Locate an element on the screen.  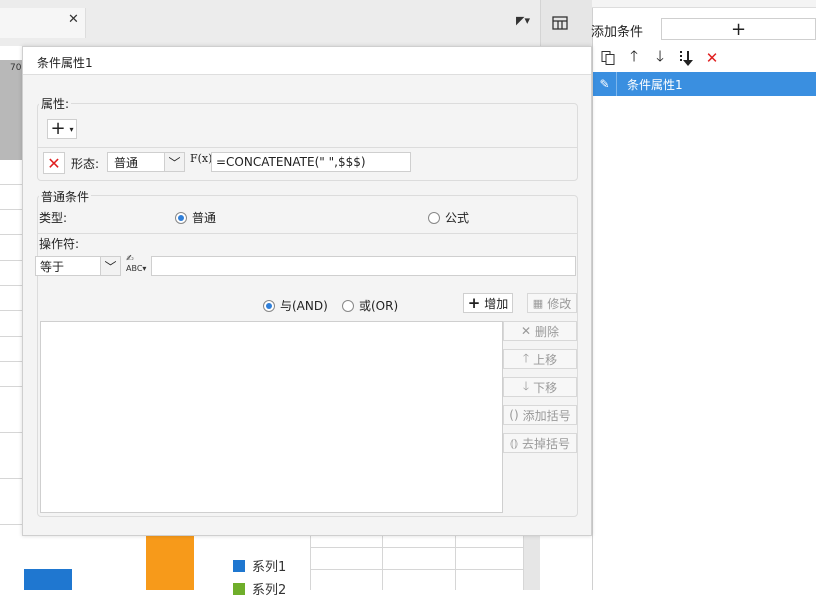
table-properties-icon is located at coordinates (560, 23).